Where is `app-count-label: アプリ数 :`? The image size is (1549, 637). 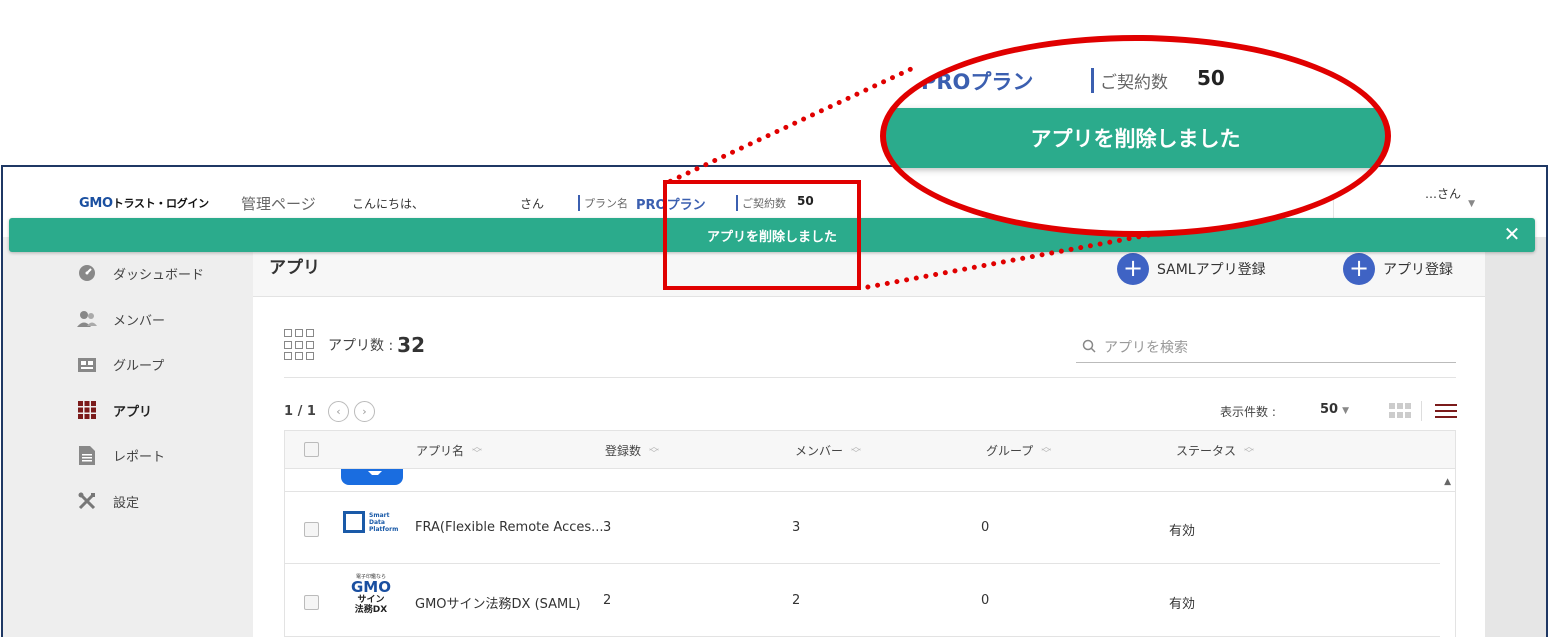 app-count-label: アプリ数 : is located at coordinates (361, 346).